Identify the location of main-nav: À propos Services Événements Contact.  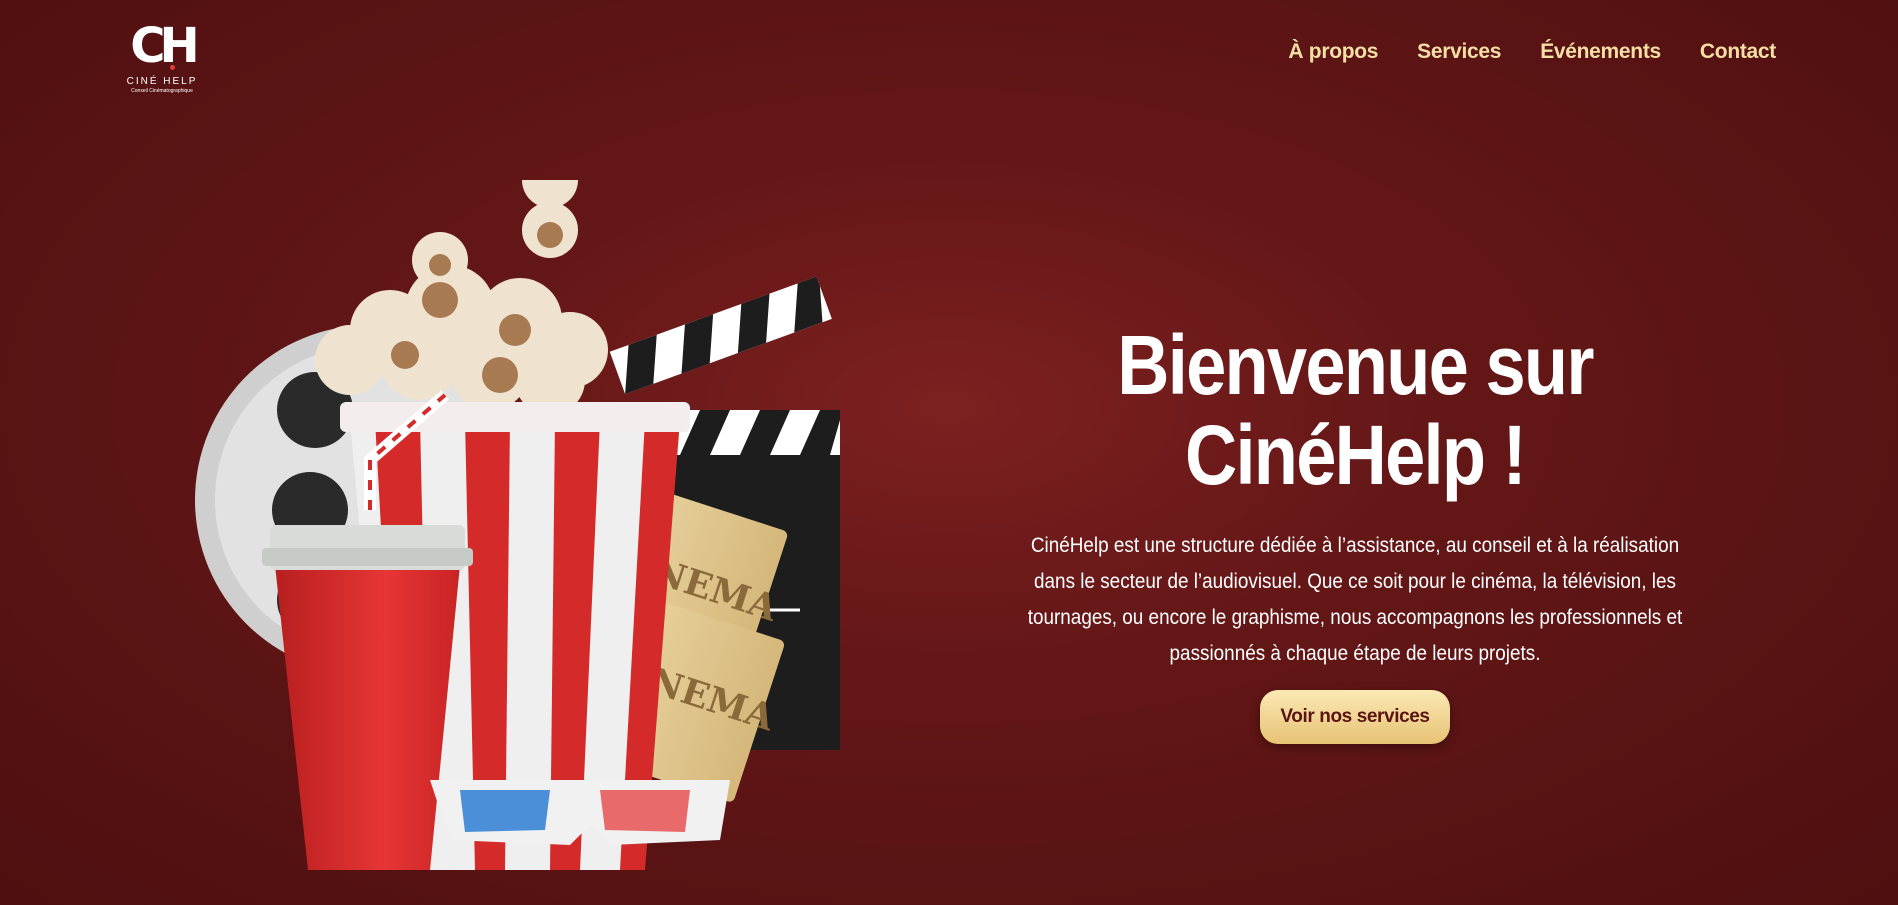
(1532, 52).